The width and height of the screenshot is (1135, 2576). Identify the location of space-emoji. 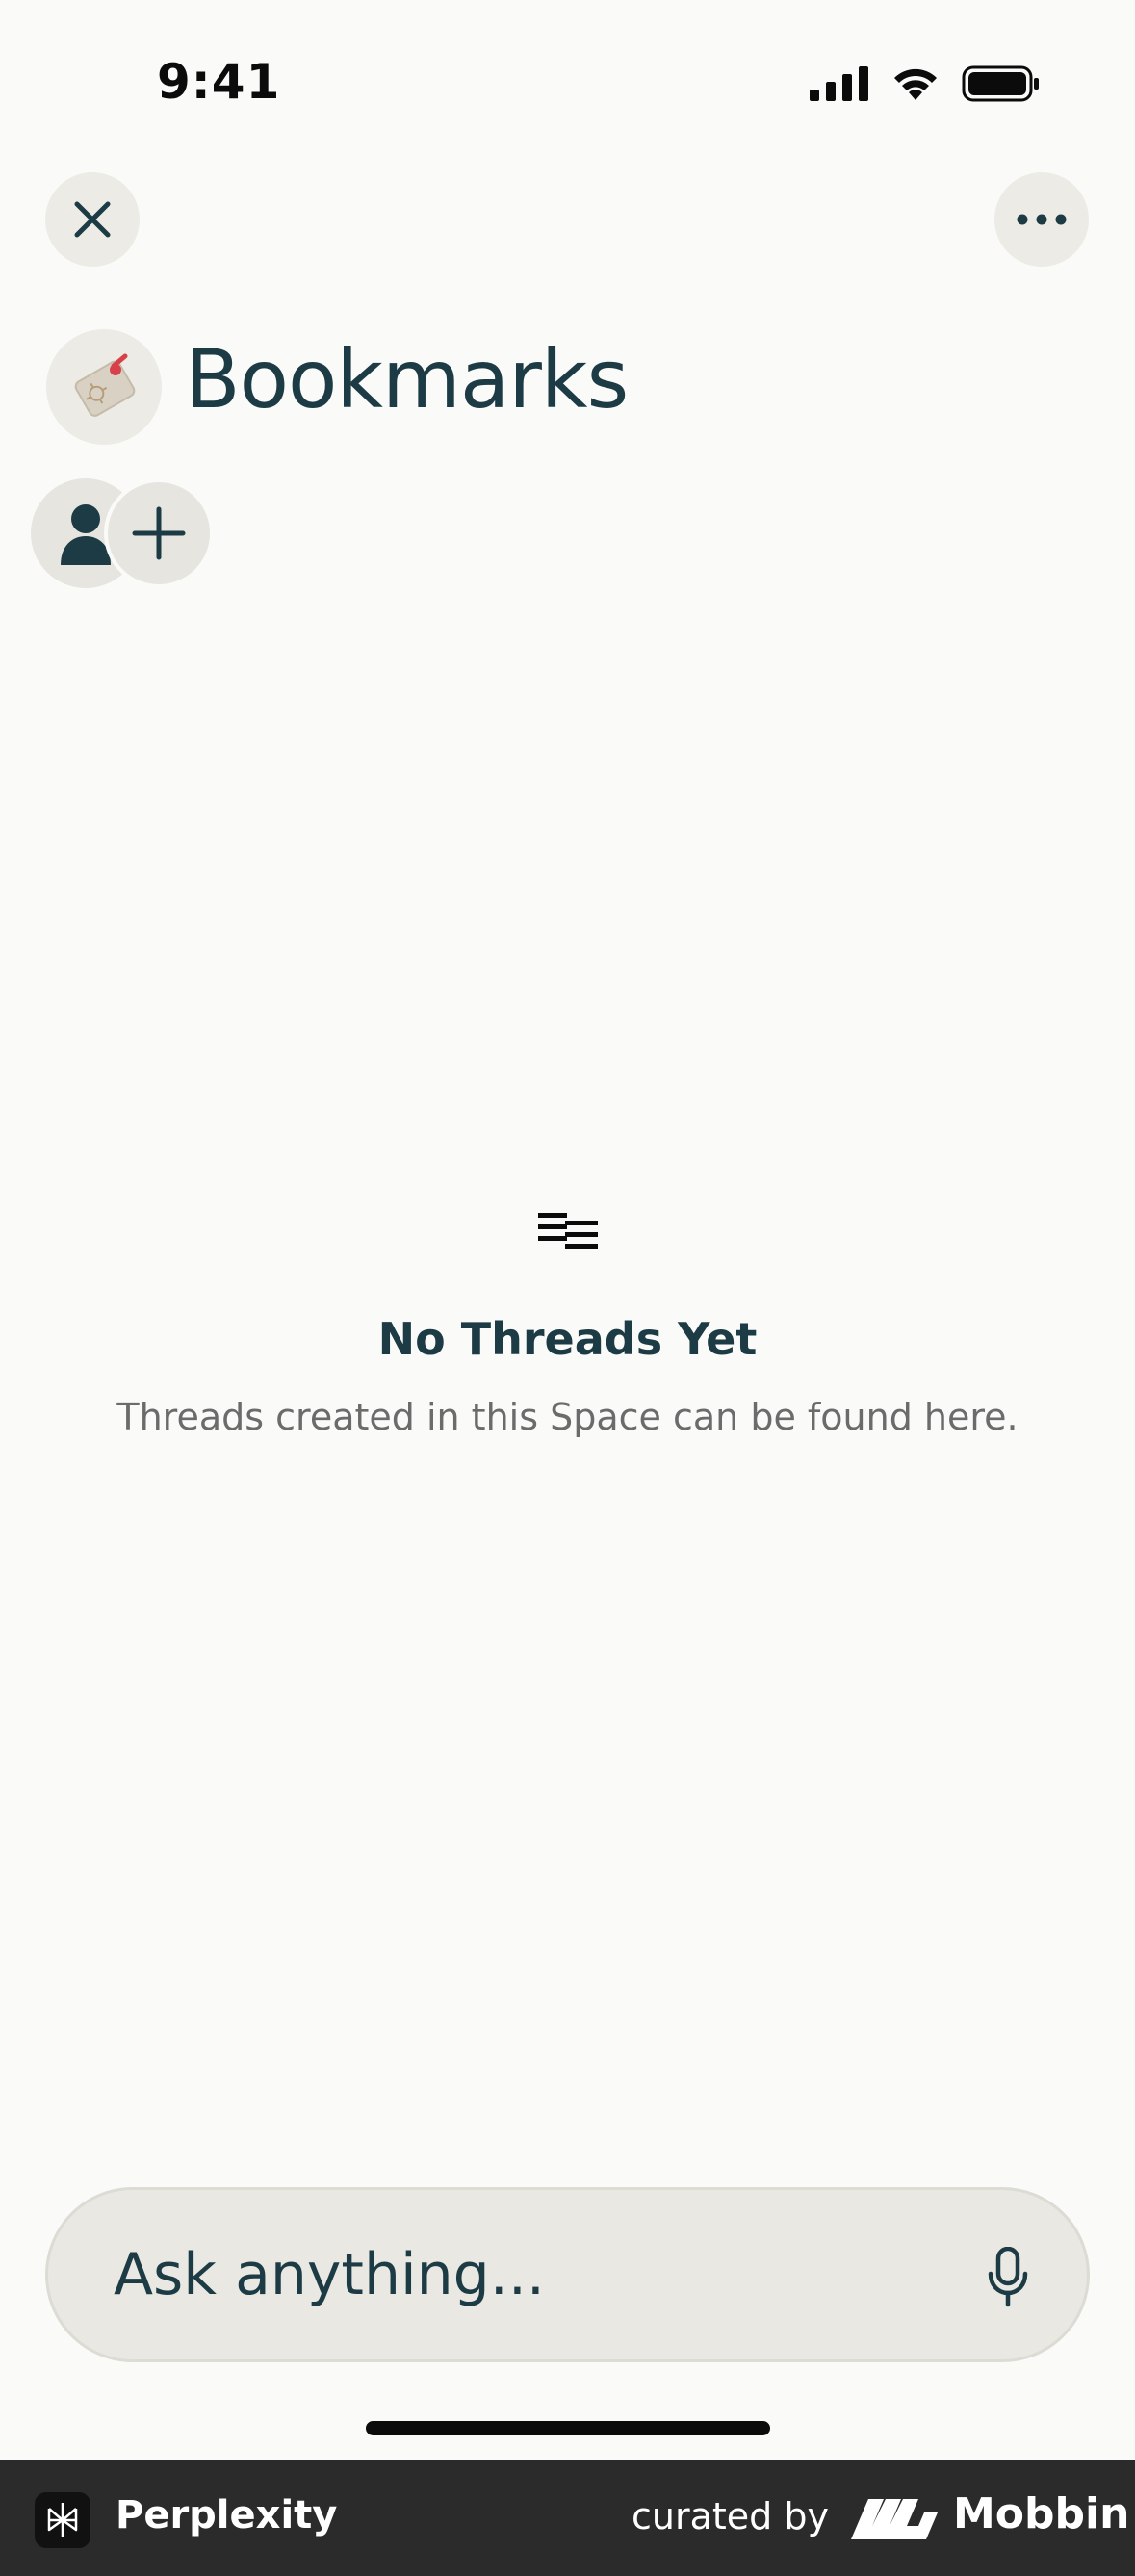
(104, 387).